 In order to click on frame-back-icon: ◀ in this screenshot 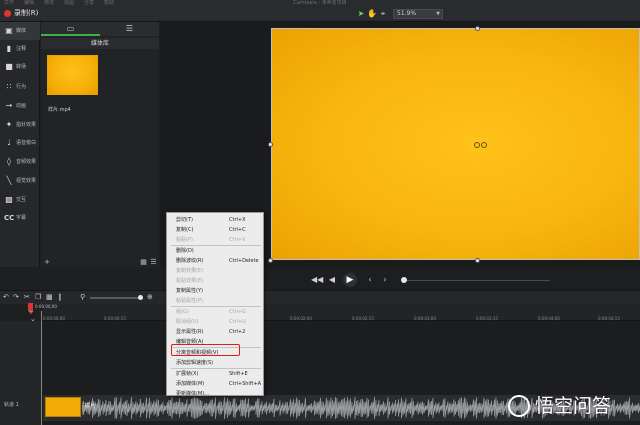, I will do `click(332, 280)`.